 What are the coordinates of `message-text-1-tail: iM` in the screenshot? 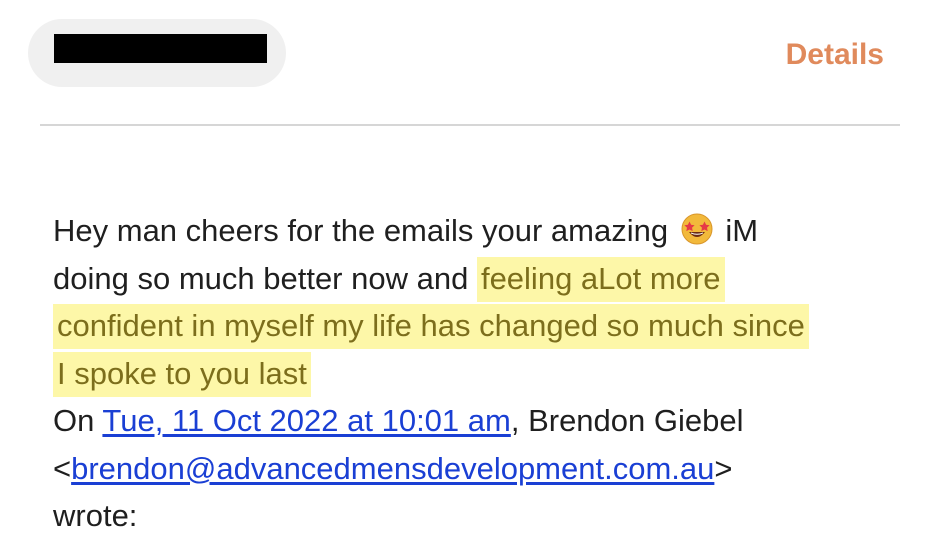 It's located at (742, 230).